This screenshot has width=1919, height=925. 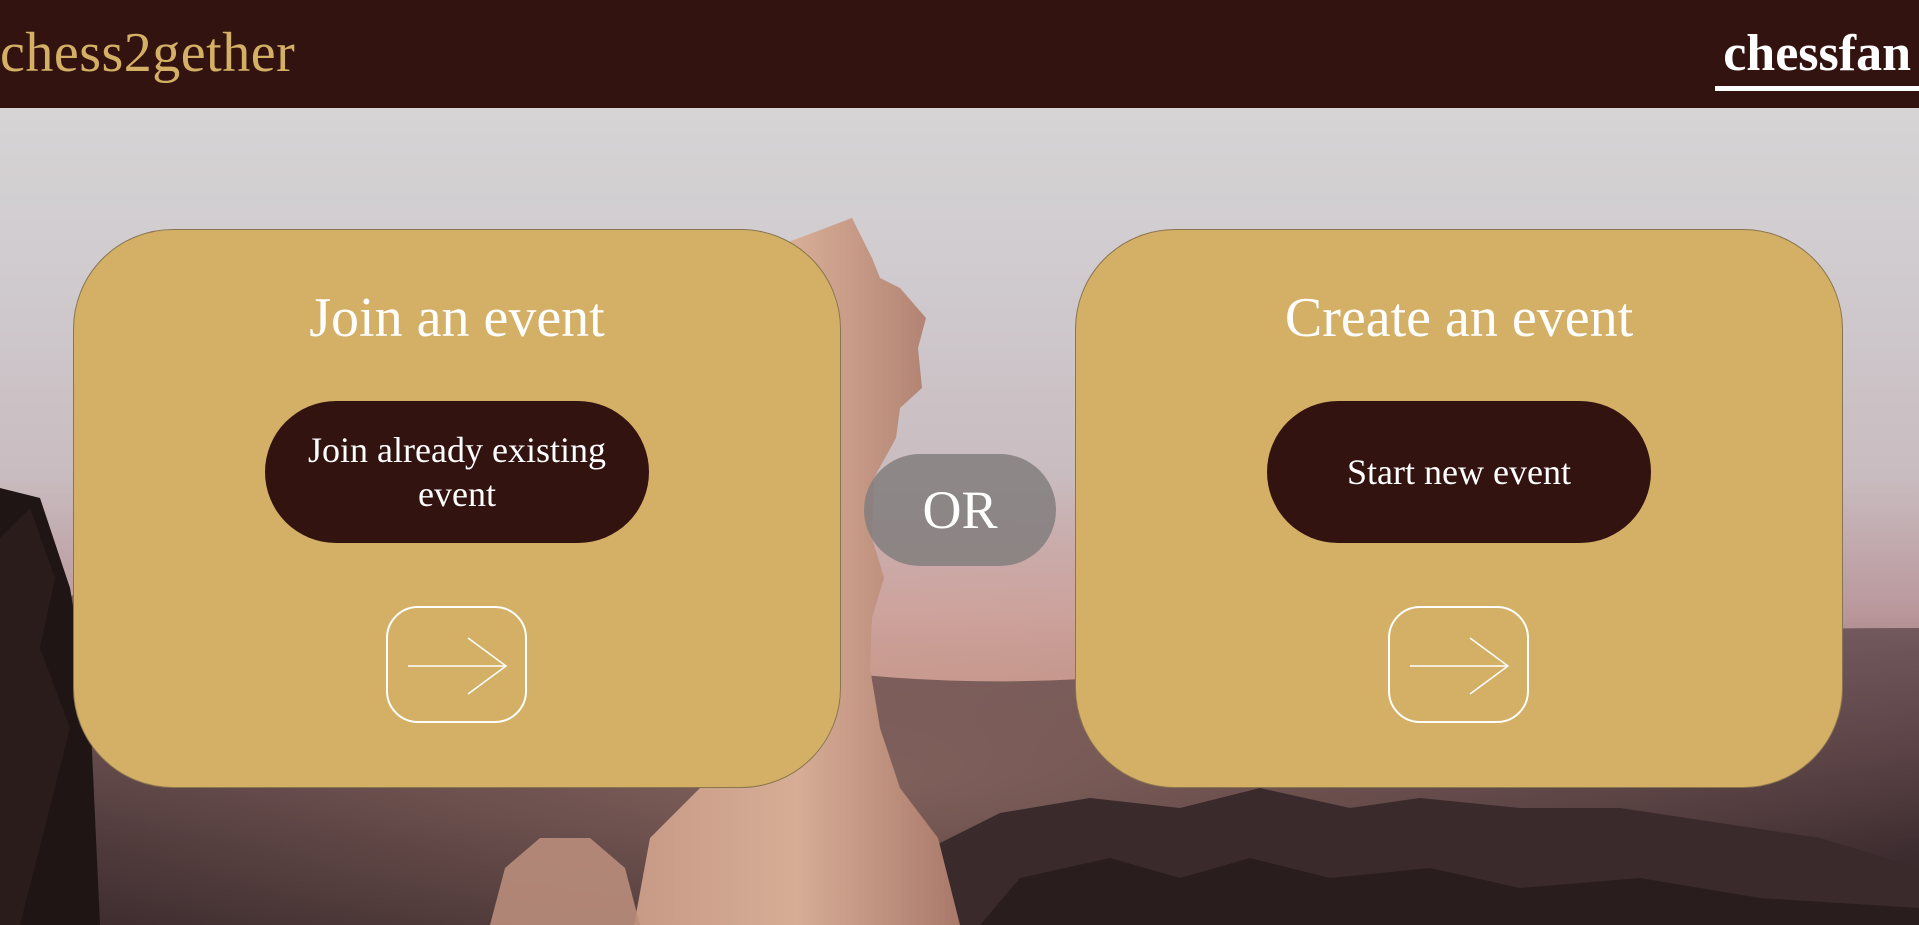 What do you see at coordinates (959, 54) in the screenshot?
I see `top-bar: chess2gether chessfan` at bounding box center [959, 54].